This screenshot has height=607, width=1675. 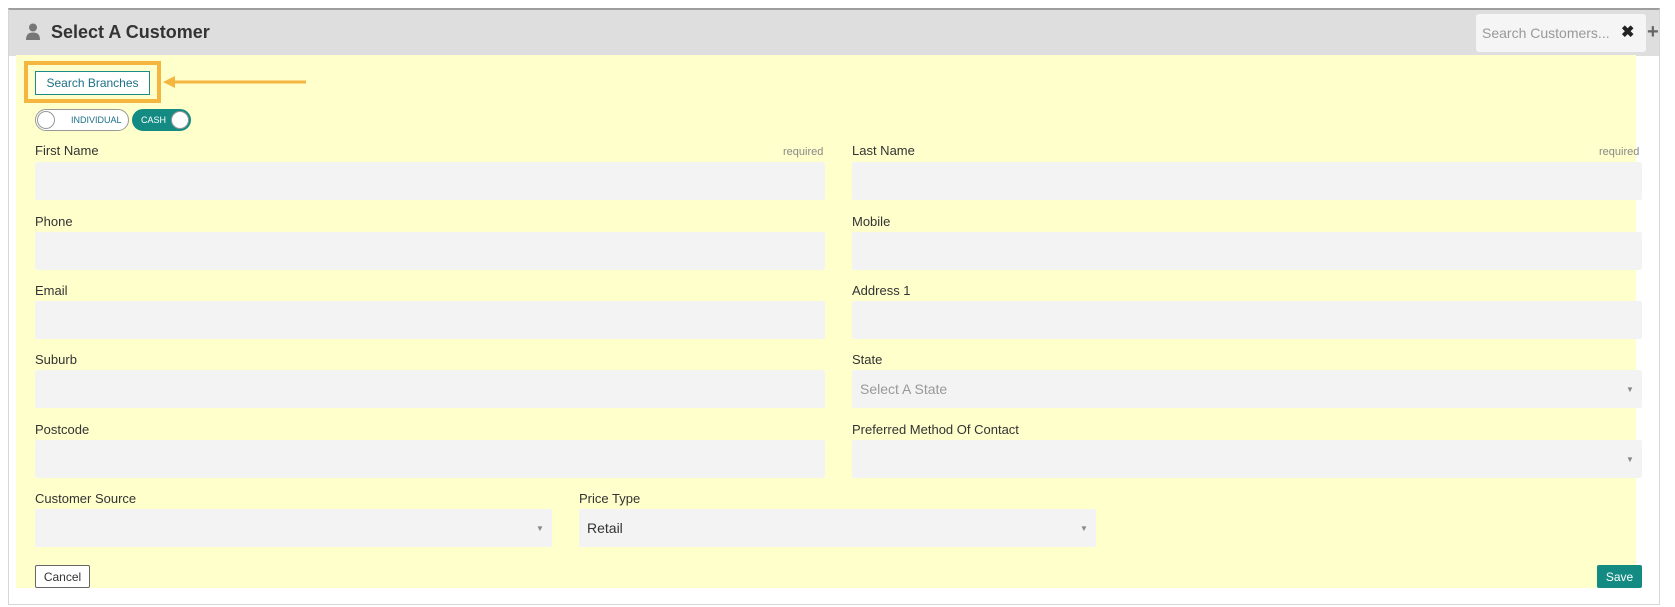 What do you see at coordinates (430, 320) in the screenshot?
I see `email-input` at bounding box center [430, 320].